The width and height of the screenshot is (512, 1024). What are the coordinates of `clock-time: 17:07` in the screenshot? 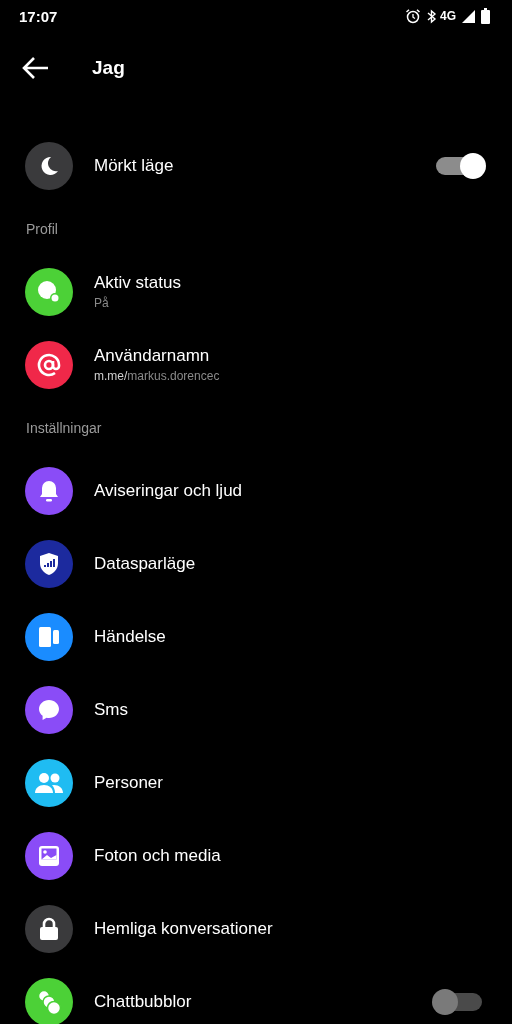 It's located at (38, 16).